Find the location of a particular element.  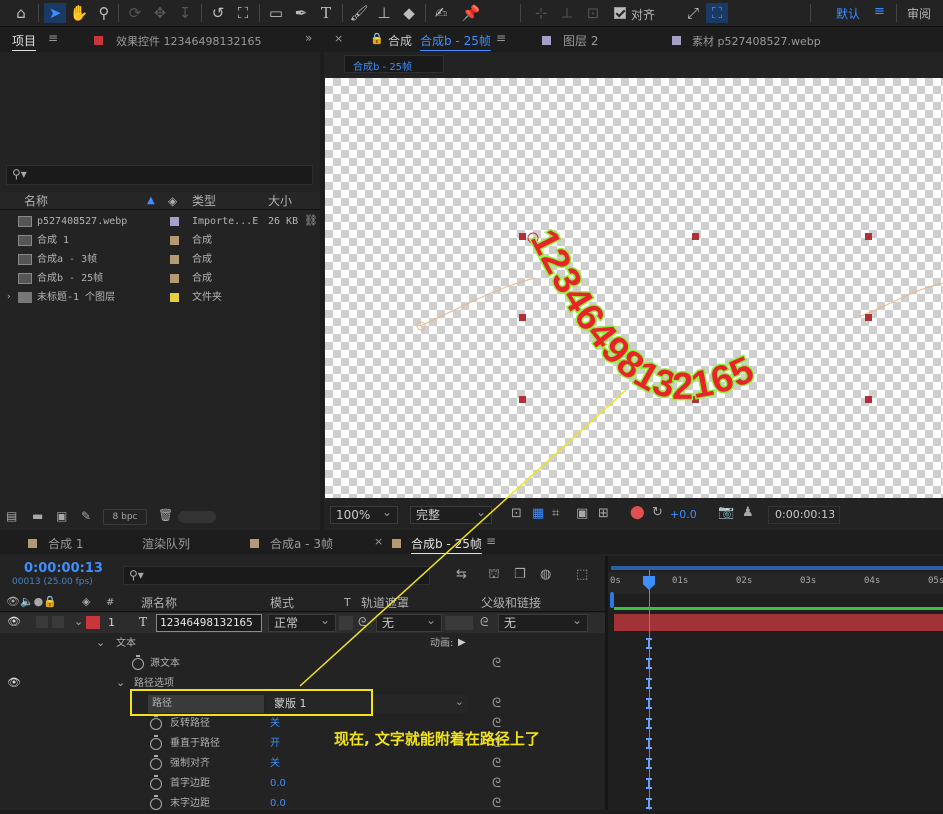

annotation-text: 现在, 文字就能附着在路径上了 is located at coordinates (437, 739).